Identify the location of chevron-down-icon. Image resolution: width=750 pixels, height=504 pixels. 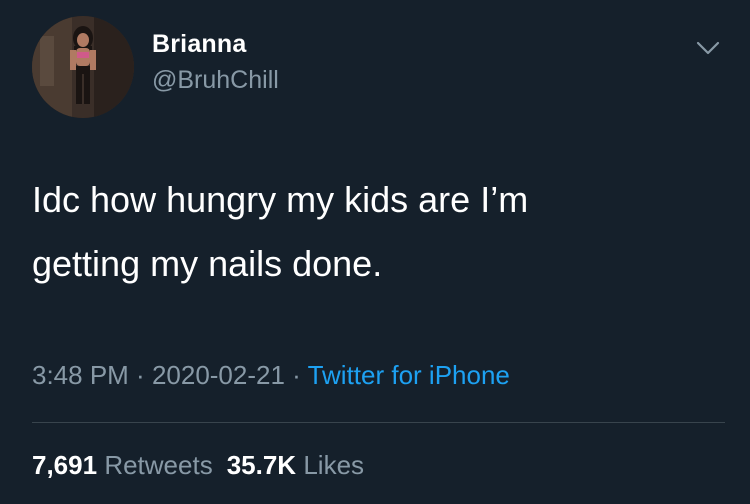
(708, 48).